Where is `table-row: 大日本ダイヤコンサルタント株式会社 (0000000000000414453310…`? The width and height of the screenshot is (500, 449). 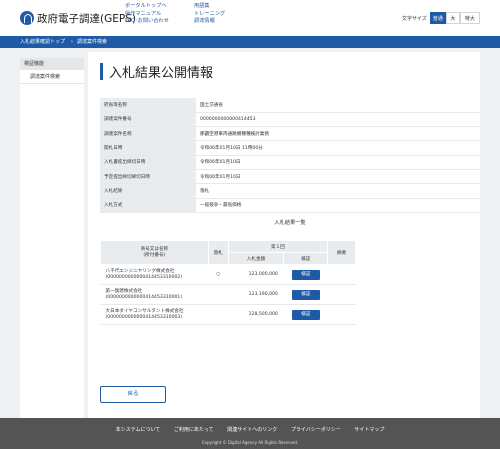
table-row: 大日本ダイヤコンサルタント株式会社 (0000000000000414453310… is located at coordinates (228, 314).